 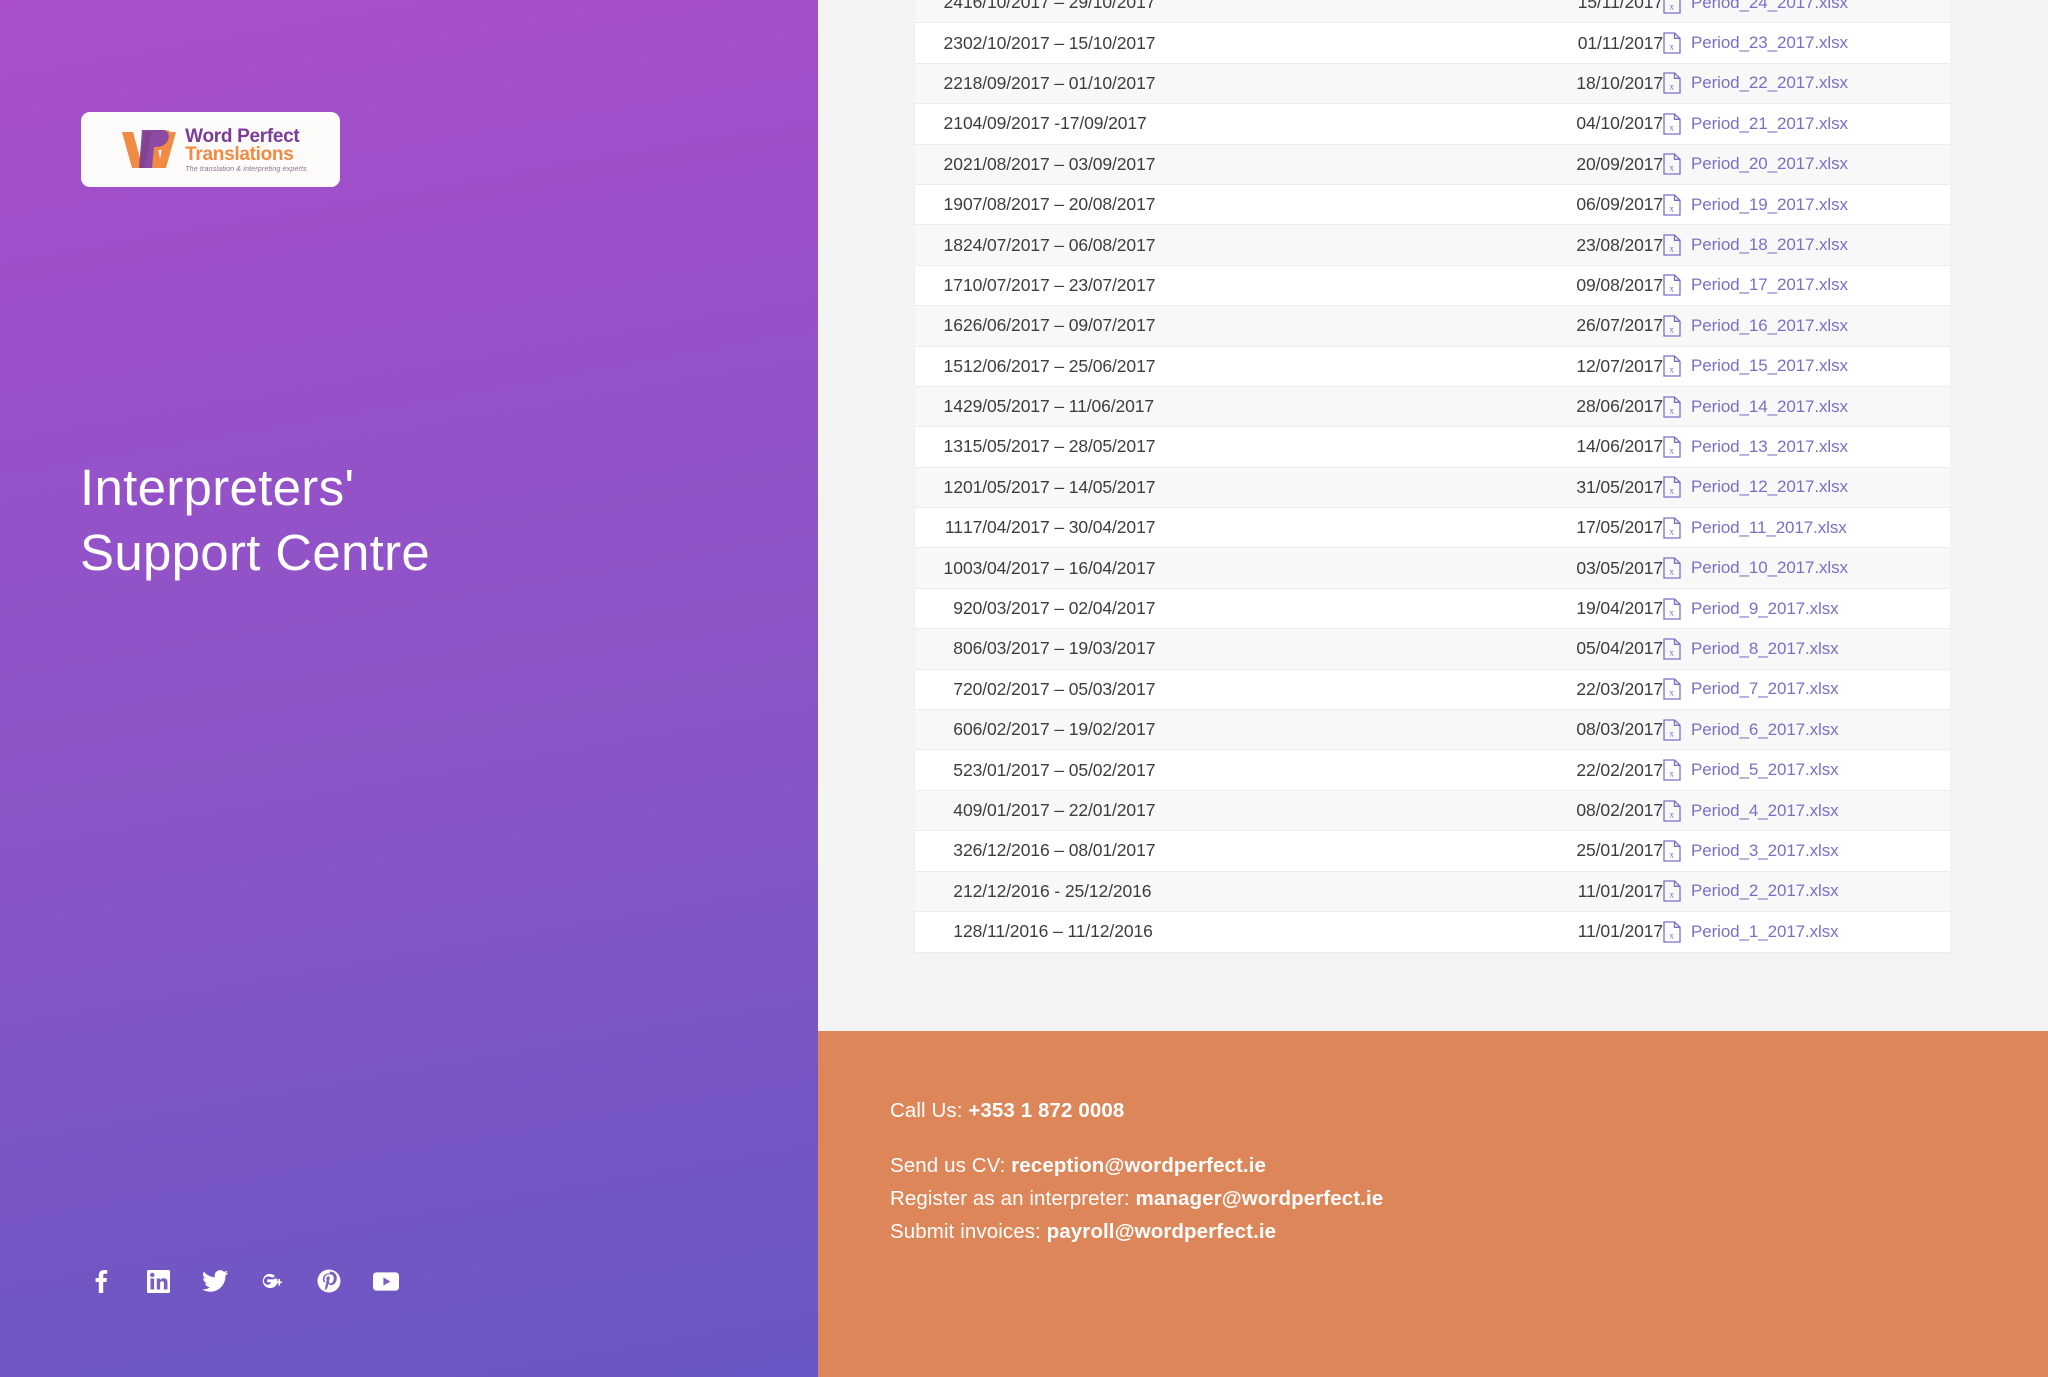 What do you see at coordinates (1533, 729) in the screenshot?
I see `period-due-date: 08/03/2017` at bounding box center [1533, 729].